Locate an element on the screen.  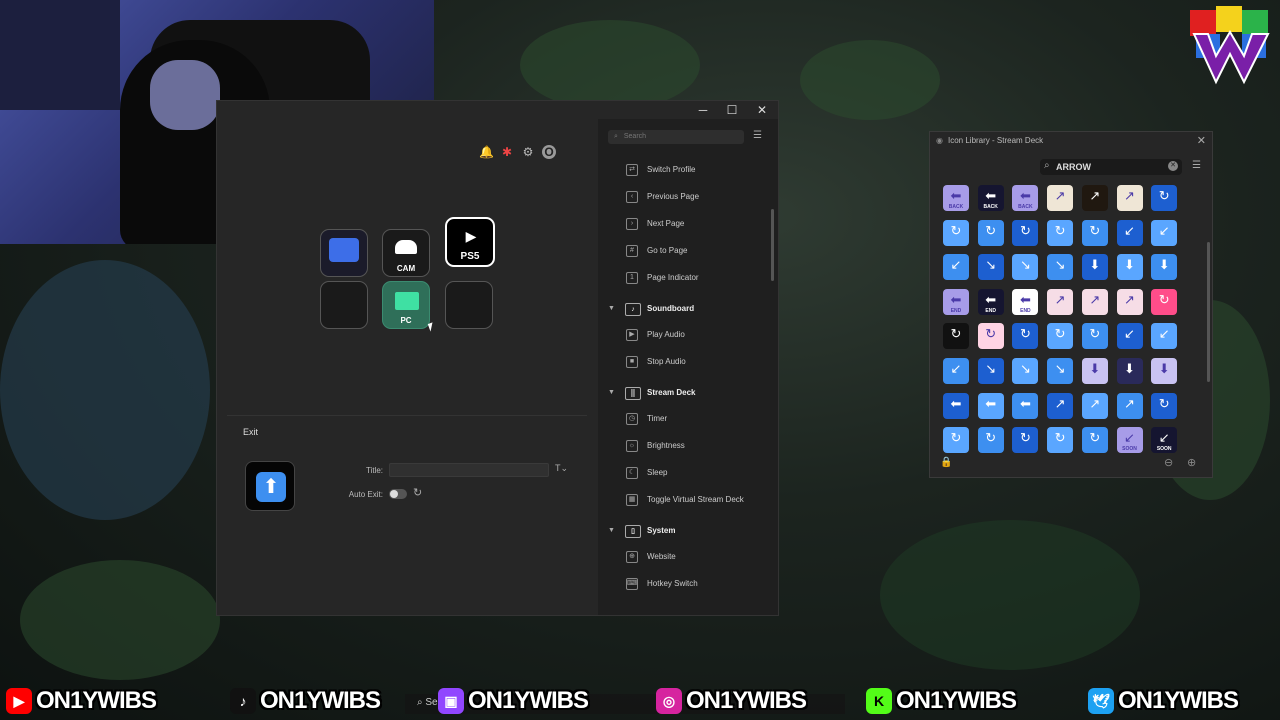
action-item: ◷ Timer is located at coordinates (688, 419).